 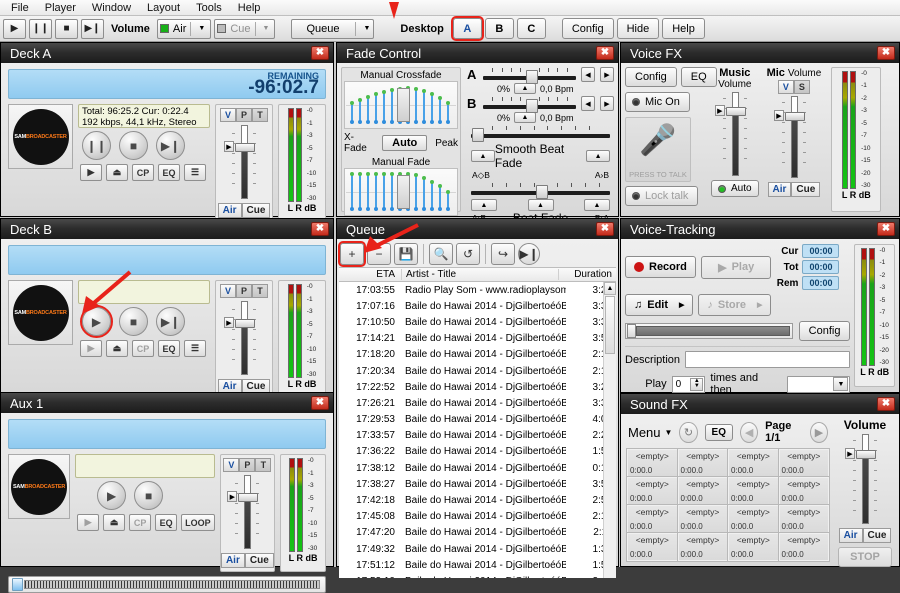 I want to click on deck-b-volume-fader: ▶, so click(x=243, y=338).